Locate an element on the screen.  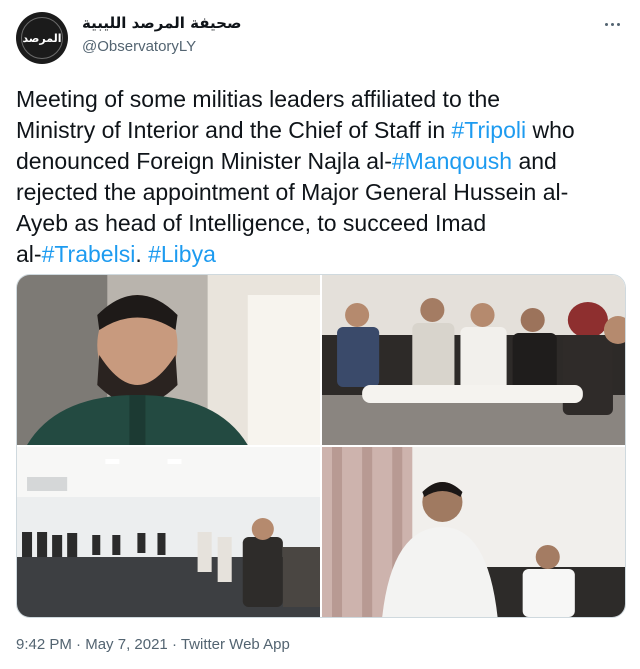
display-name: صحيفة المرصد الليبية is located at coordinates (161, 23).